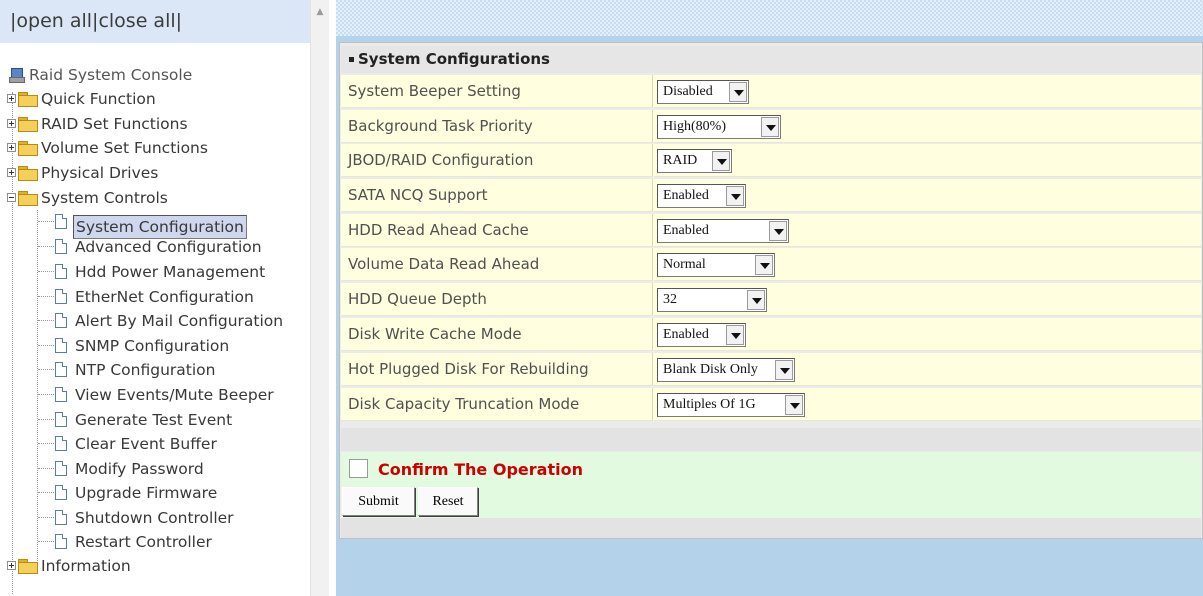 Image resolution: width=1203 pixels, height=596 pixels. I want to click on tree-folder-label: RAID Set Functions, so click(114, 124).